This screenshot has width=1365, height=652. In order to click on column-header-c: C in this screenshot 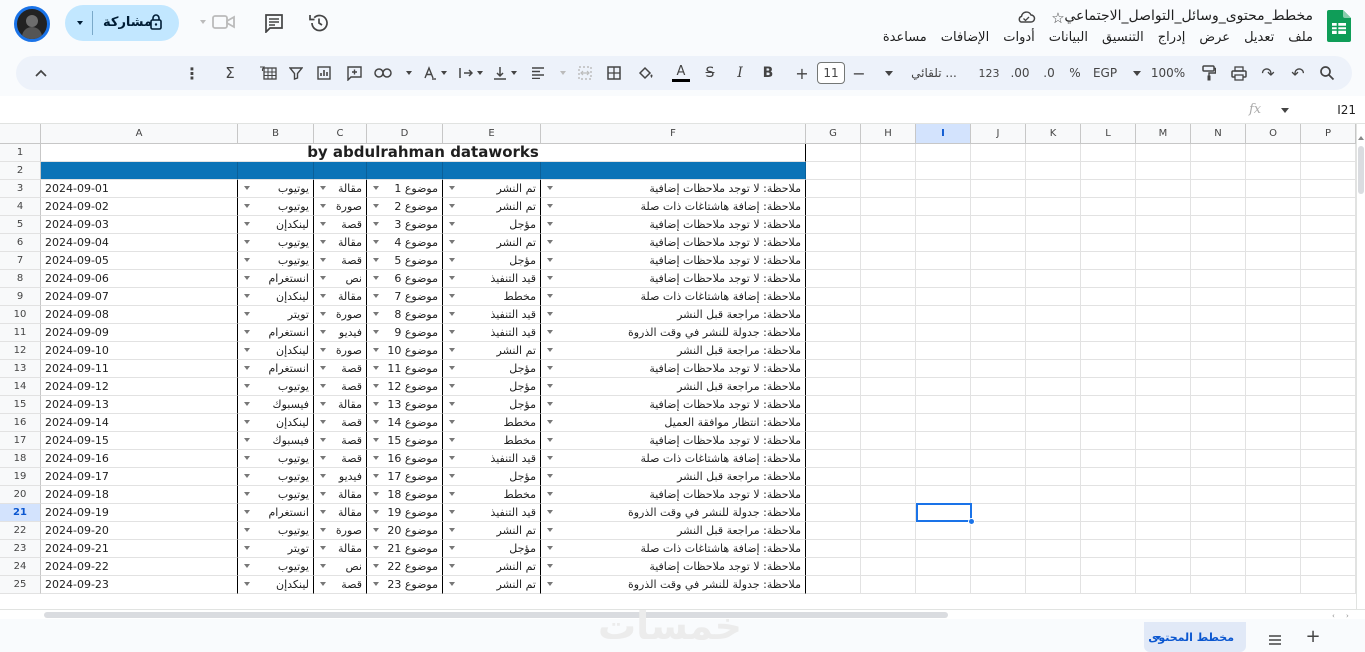, I will do `click(340, 134)`.